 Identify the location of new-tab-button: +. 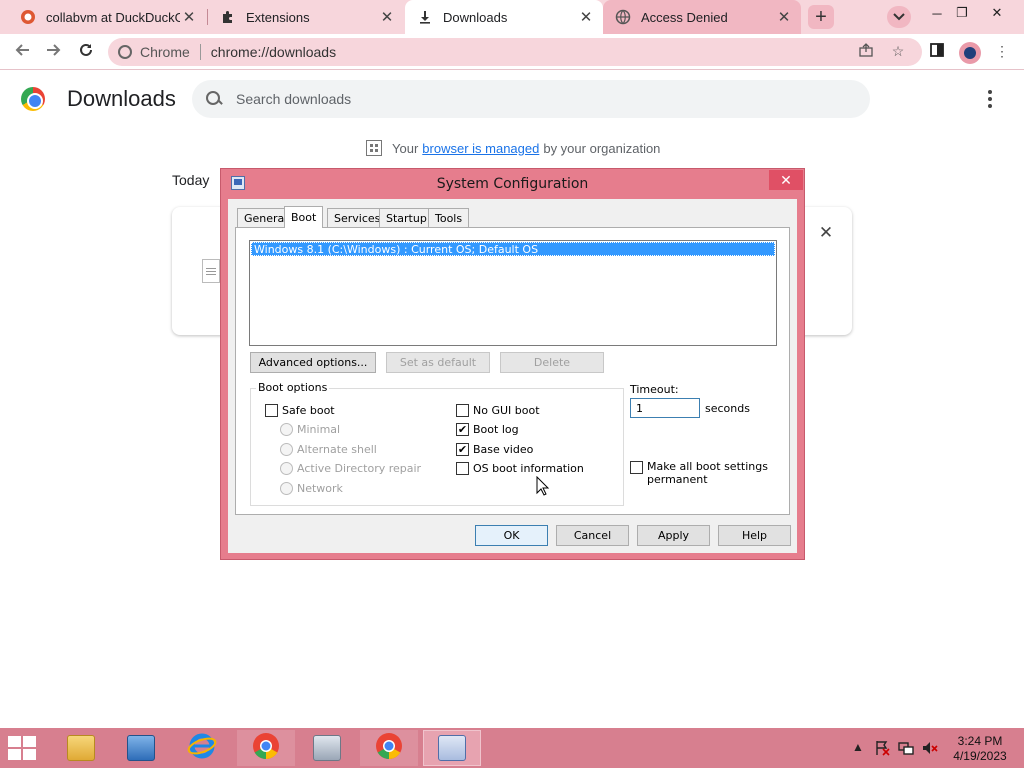
(821, 17).